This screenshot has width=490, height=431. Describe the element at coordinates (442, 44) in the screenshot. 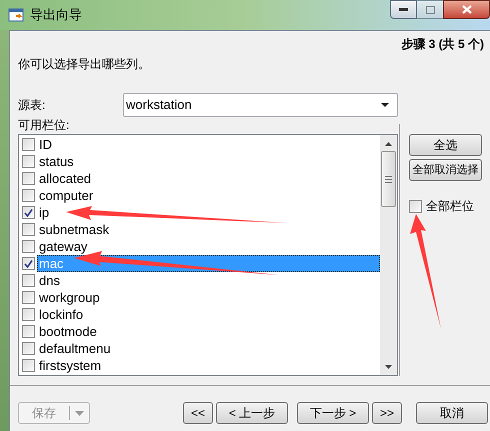

I see `step-indicator: 步骤 3 (共 5 个)` at that location.